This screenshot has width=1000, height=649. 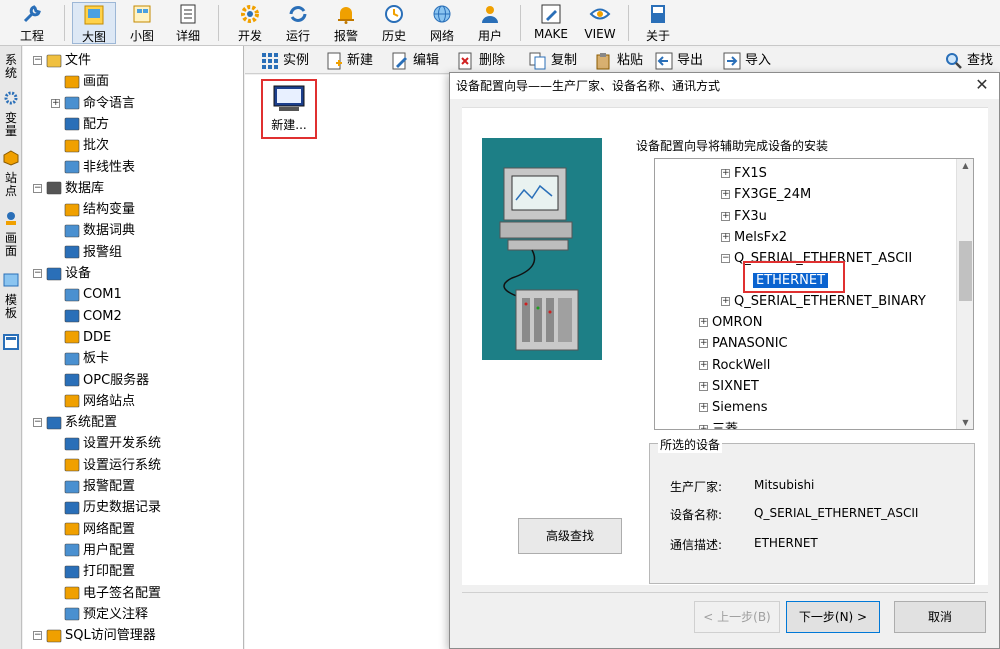 I want to click on tree-node: 配方, so click(x=80, y=124).